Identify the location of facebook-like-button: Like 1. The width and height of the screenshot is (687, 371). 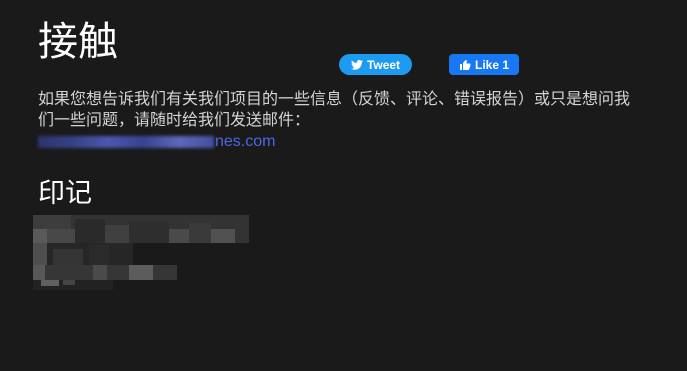
(484, 64).